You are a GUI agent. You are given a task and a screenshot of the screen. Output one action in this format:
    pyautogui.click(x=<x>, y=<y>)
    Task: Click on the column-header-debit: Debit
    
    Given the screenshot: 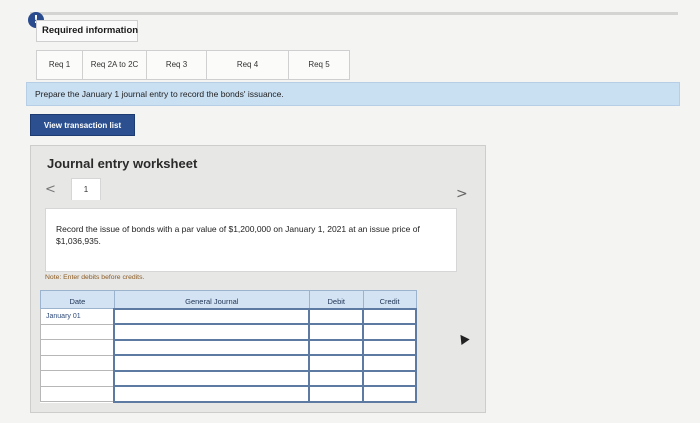 What is the action you would take?
    pyautogui.click(x=336, y=299)
    